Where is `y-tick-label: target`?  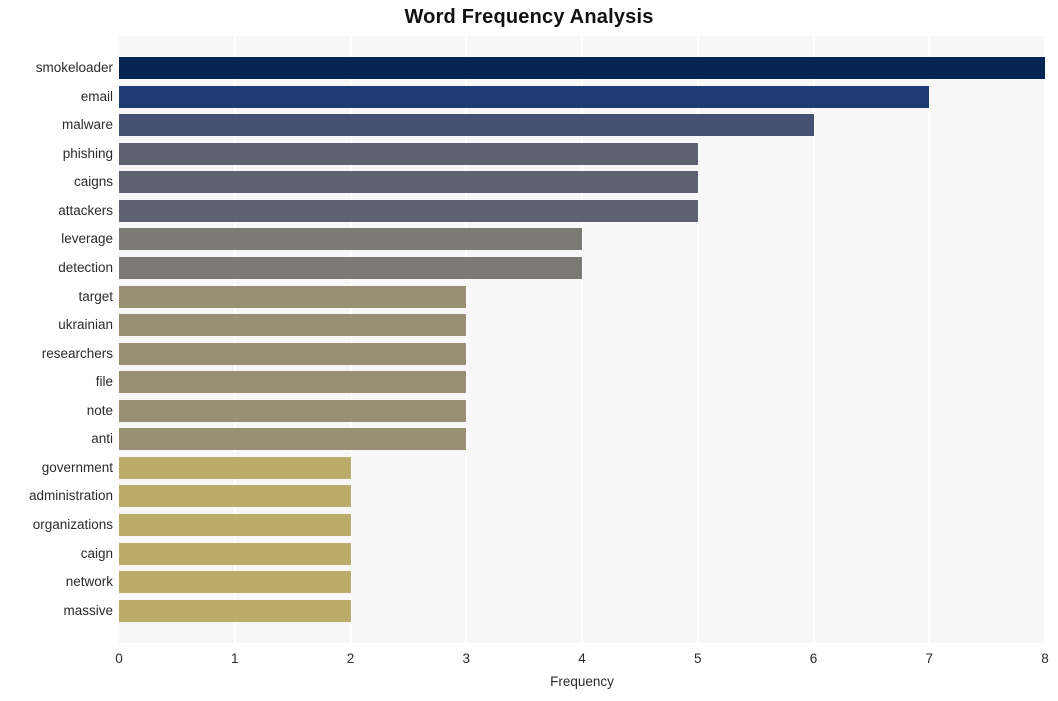 y-tick-label: target is located at coordinates (95, 296).